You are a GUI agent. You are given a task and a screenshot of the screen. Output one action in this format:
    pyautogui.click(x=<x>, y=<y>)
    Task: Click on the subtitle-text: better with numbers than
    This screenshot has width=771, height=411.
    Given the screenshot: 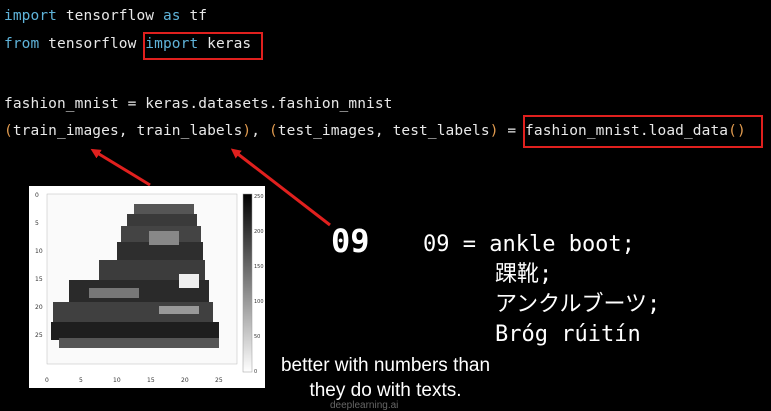 What is the action you would take?
    pyautogui.click(x=385, y=365)
    